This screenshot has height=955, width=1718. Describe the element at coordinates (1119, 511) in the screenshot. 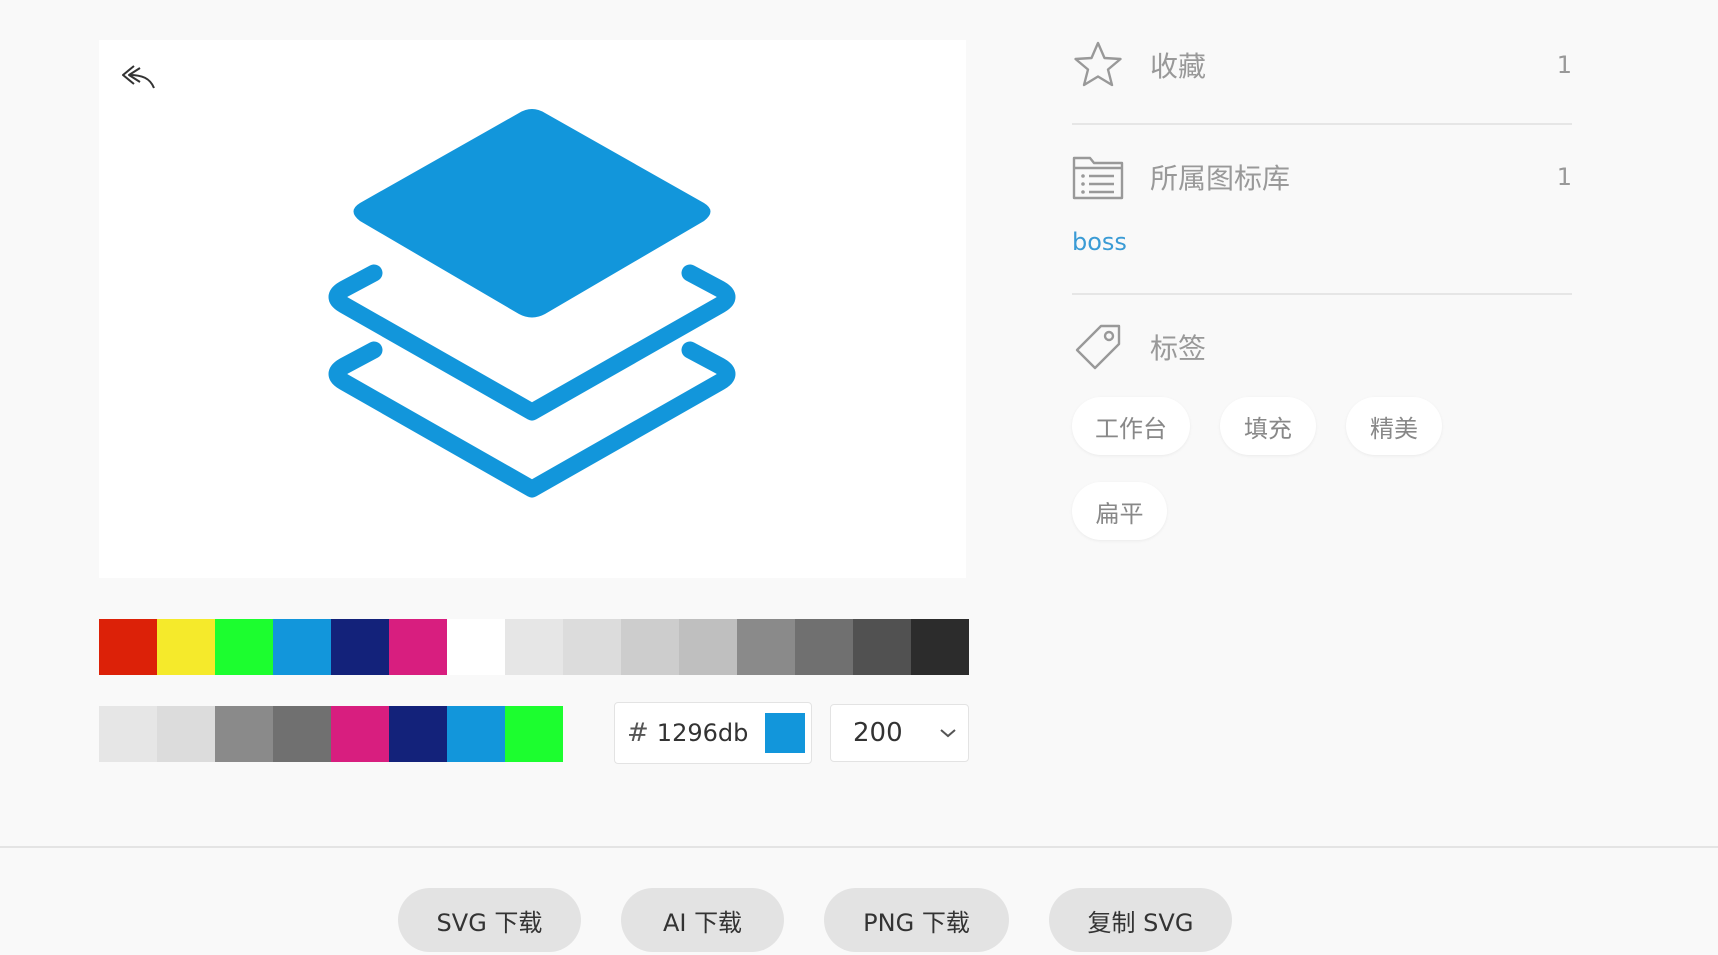

I see `tag-chip: 扁平` at that location.